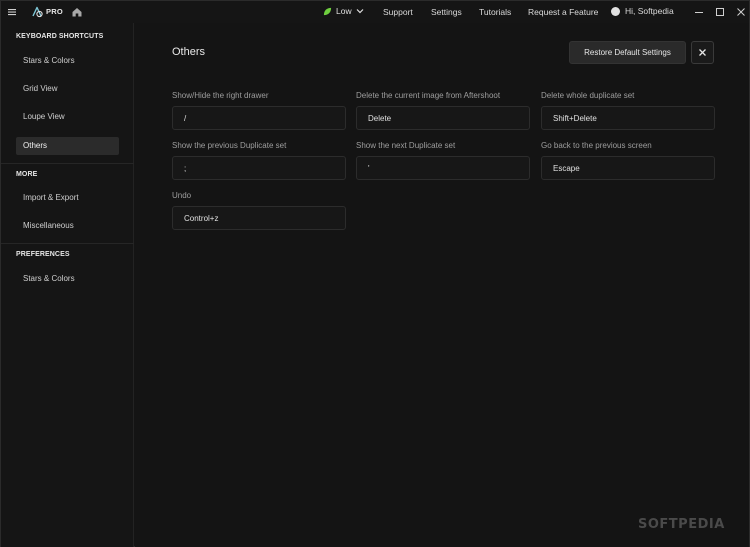 Image resolution: width=750 pixels, height=547 pixels. Describe the element at coordinates (259, 168) in the screenshot. I see `shortcut-field-previous-duplicate` at that location.